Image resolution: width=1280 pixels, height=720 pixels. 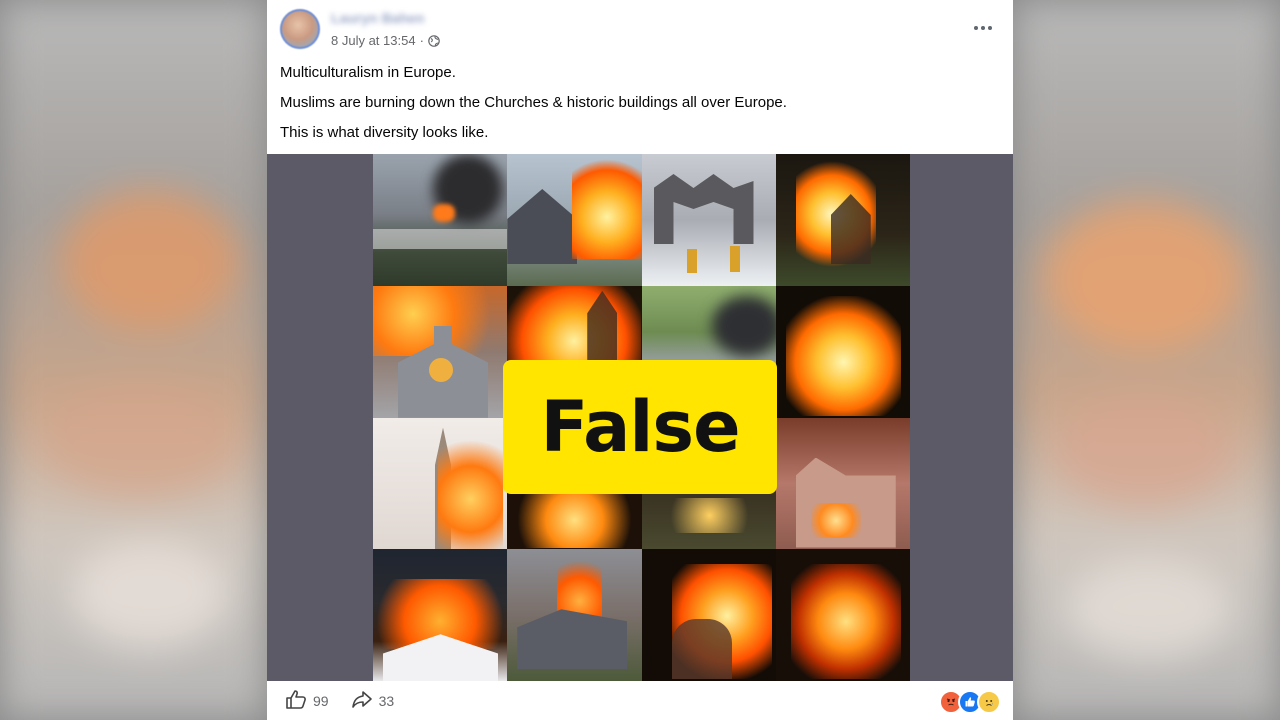 I want to click on post-meta: 8 July at 13:54 ·, so click(x=385, y=40).